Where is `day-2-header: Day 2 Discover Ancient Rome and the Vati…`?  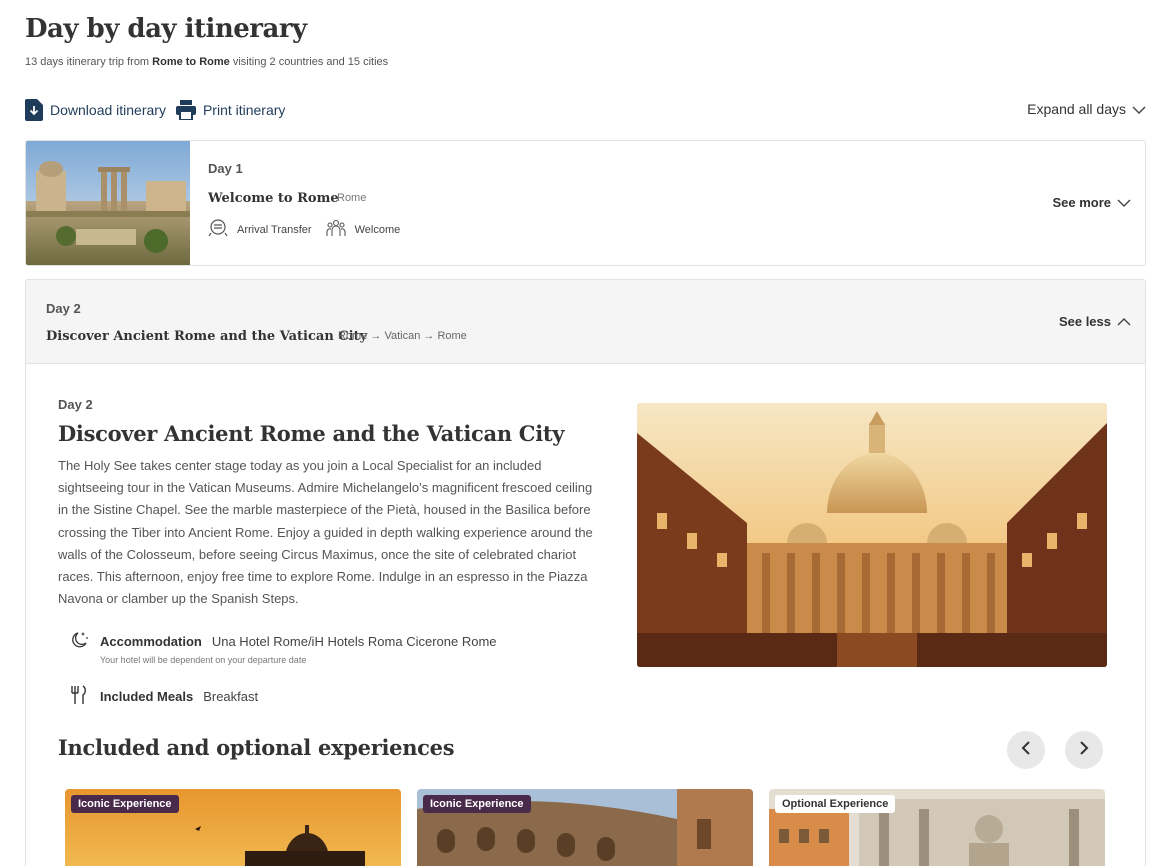
day-2-header: Day 2 Discover Ancient Rome and the Vati… is located at coordinates (585, 322).